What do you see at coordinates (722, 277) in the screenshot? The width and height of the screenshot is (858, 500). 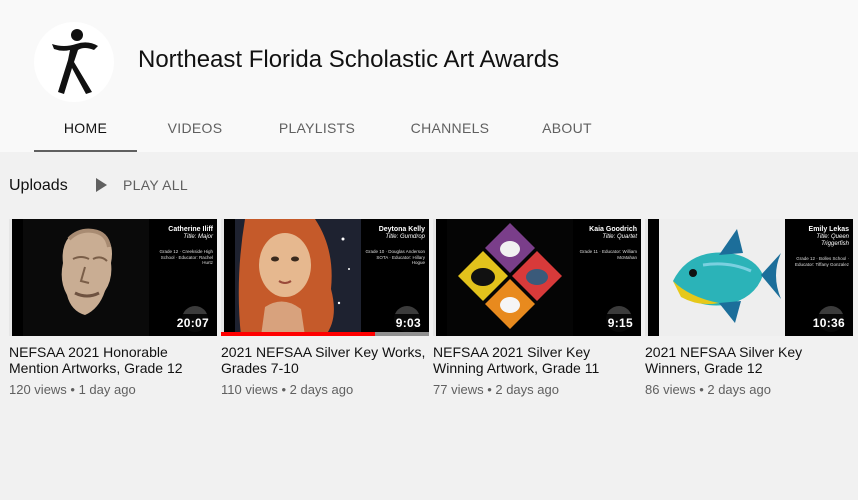 I see `fish-thumbnail-image` at bounding box center [722, 277].